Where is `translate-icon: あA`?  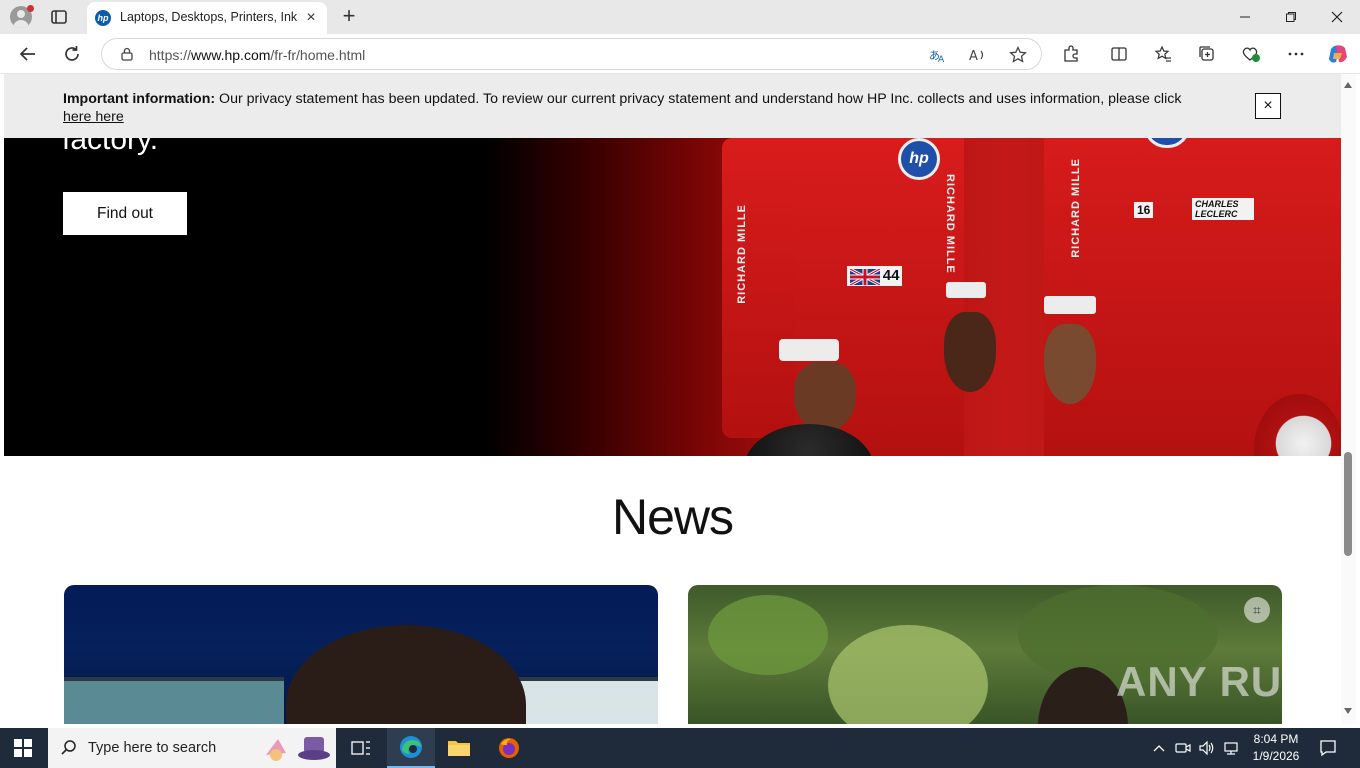
translate-icon: あA is located at coordinates (938, 55).